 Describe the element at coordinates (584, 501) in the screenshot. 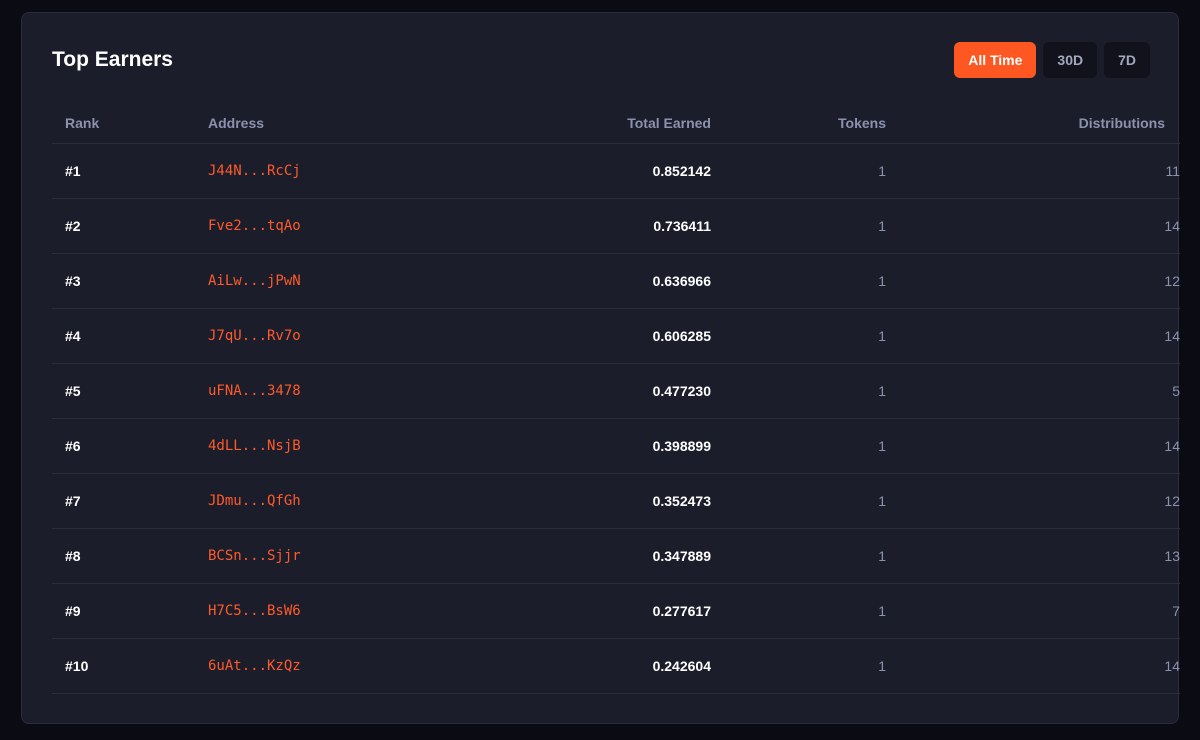

I see `total-earned-cell: 0.352473` at that location.